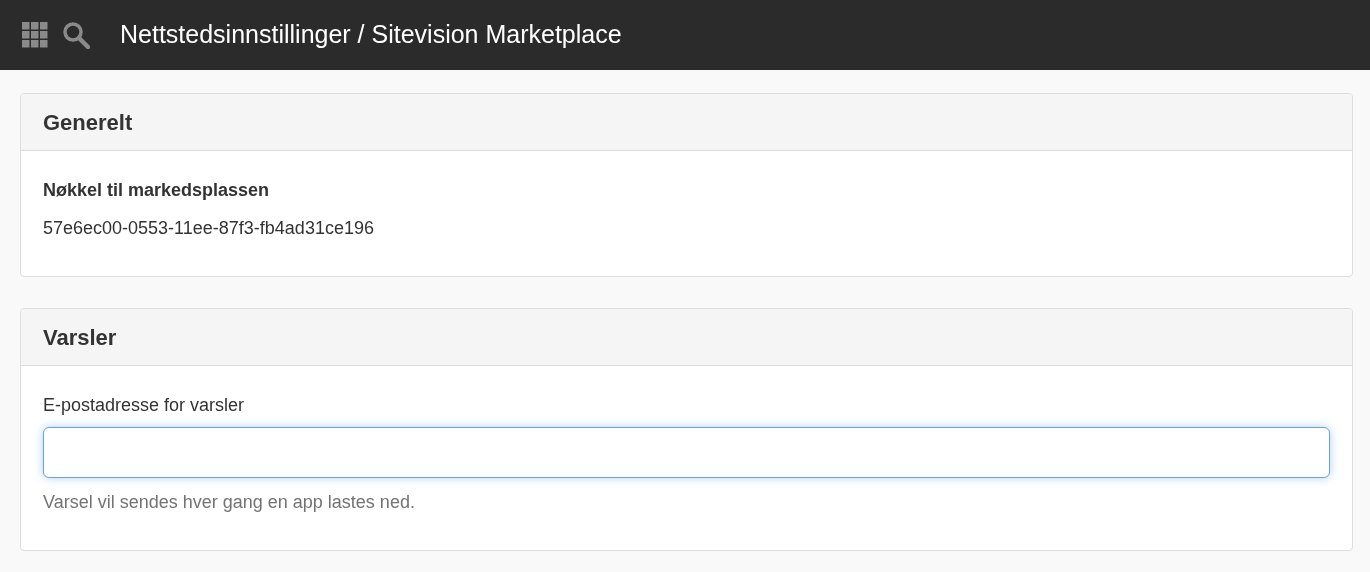  What do you see at coordinates (35, 35) in the screenshot?
I see `apps-grid-icon` at bounding box center [35, 35].